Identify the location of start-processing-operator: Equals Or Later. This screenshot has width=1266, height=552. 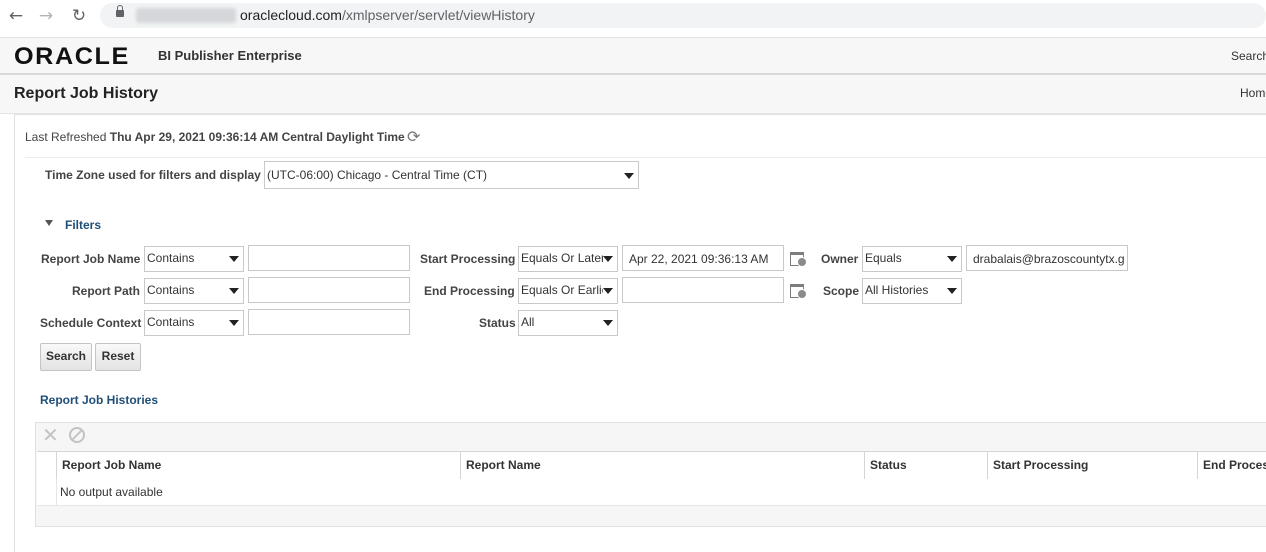
(568, 259).